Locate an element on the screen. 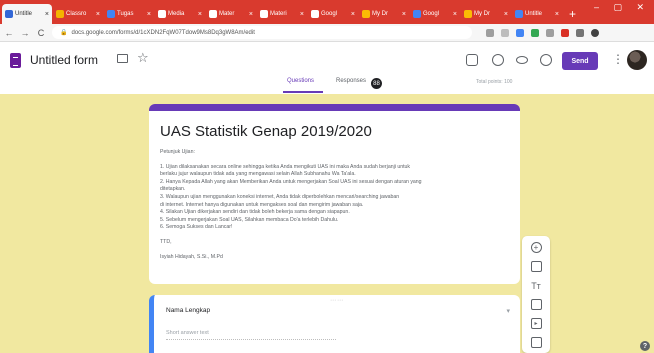 The width and height of the screenshot is (654, 353). browser-tab-4: Mater × is located at coordinates (231, 14).